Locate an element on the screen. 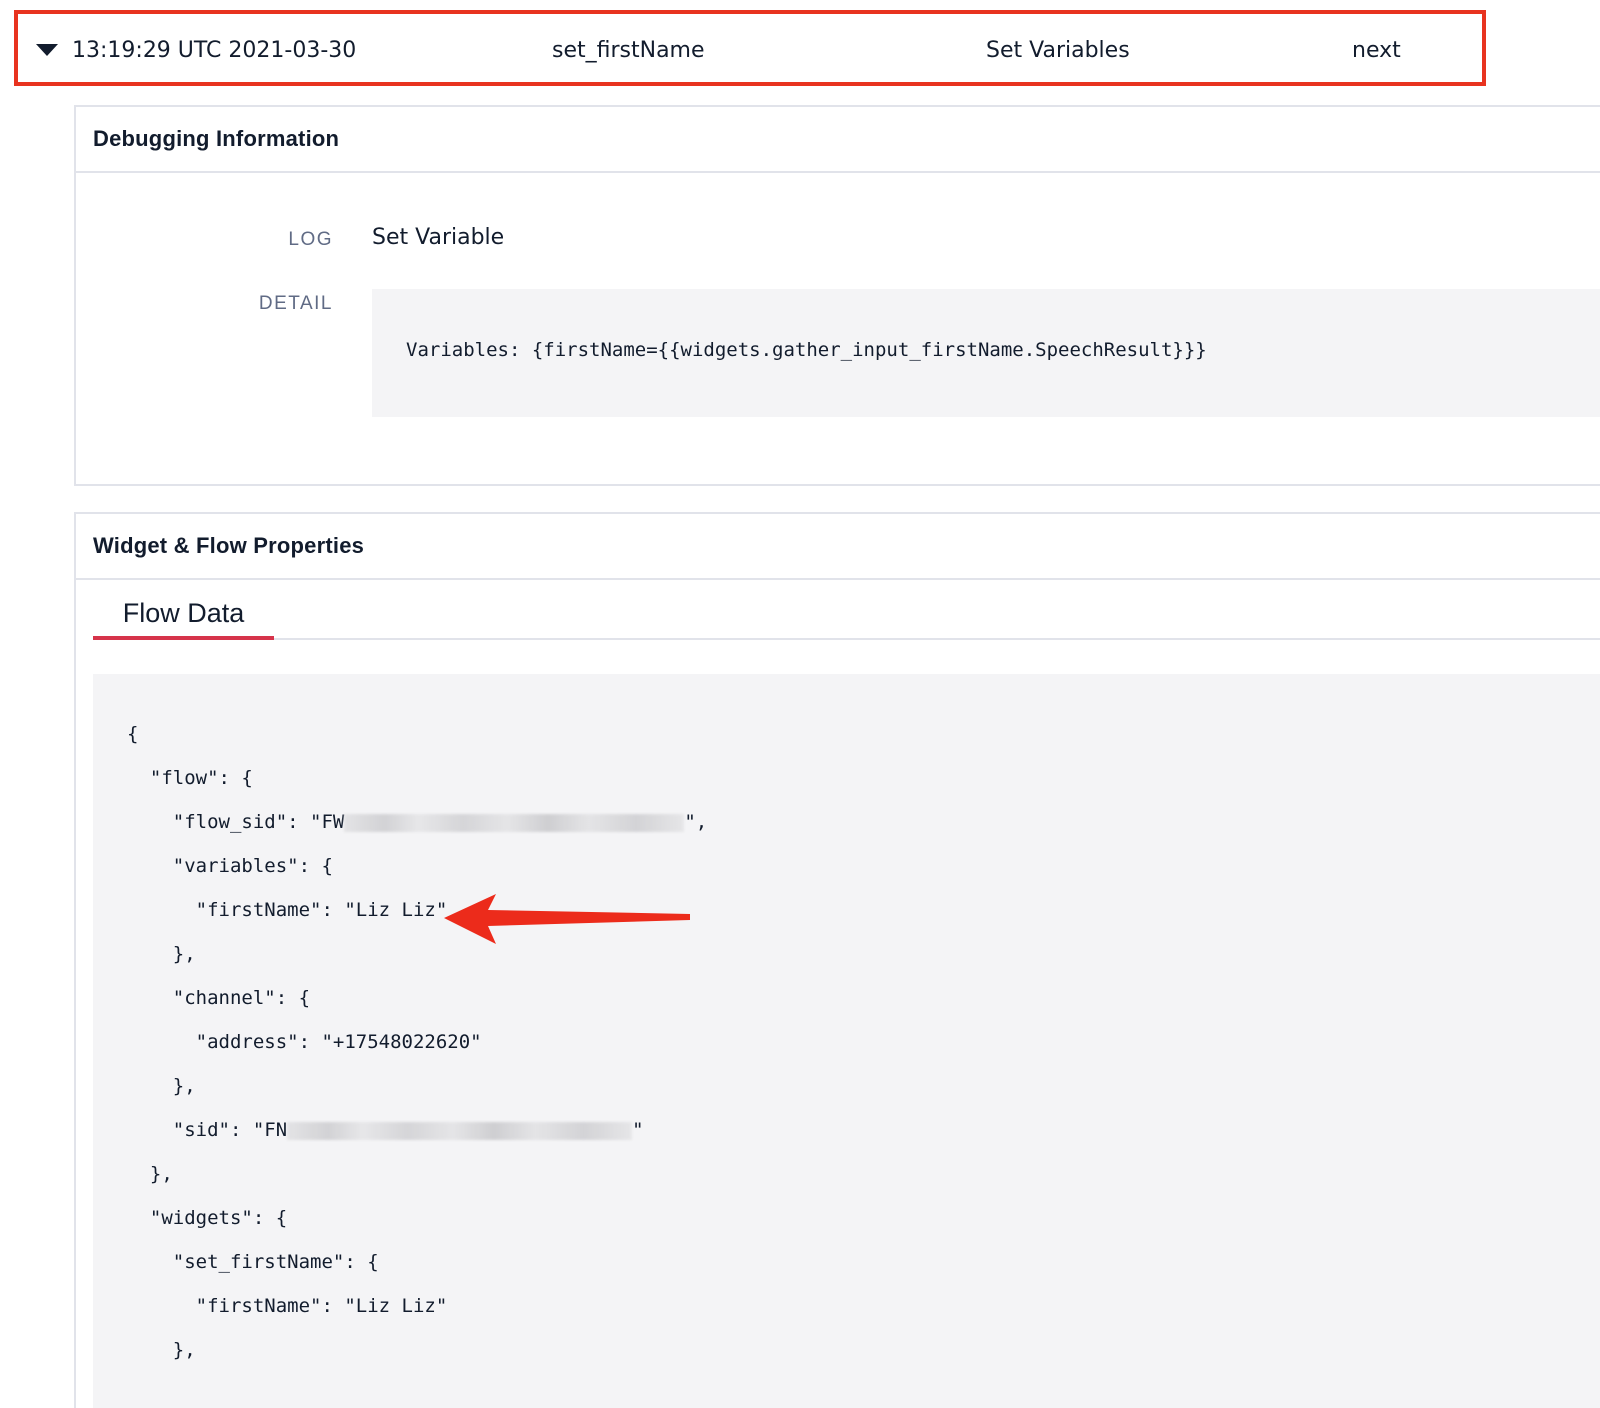 The width and height of the screenshot is (1600, 1408). json-line-flow-sid: "flow_sid": "FW ", is located at coordinates (417, 822).